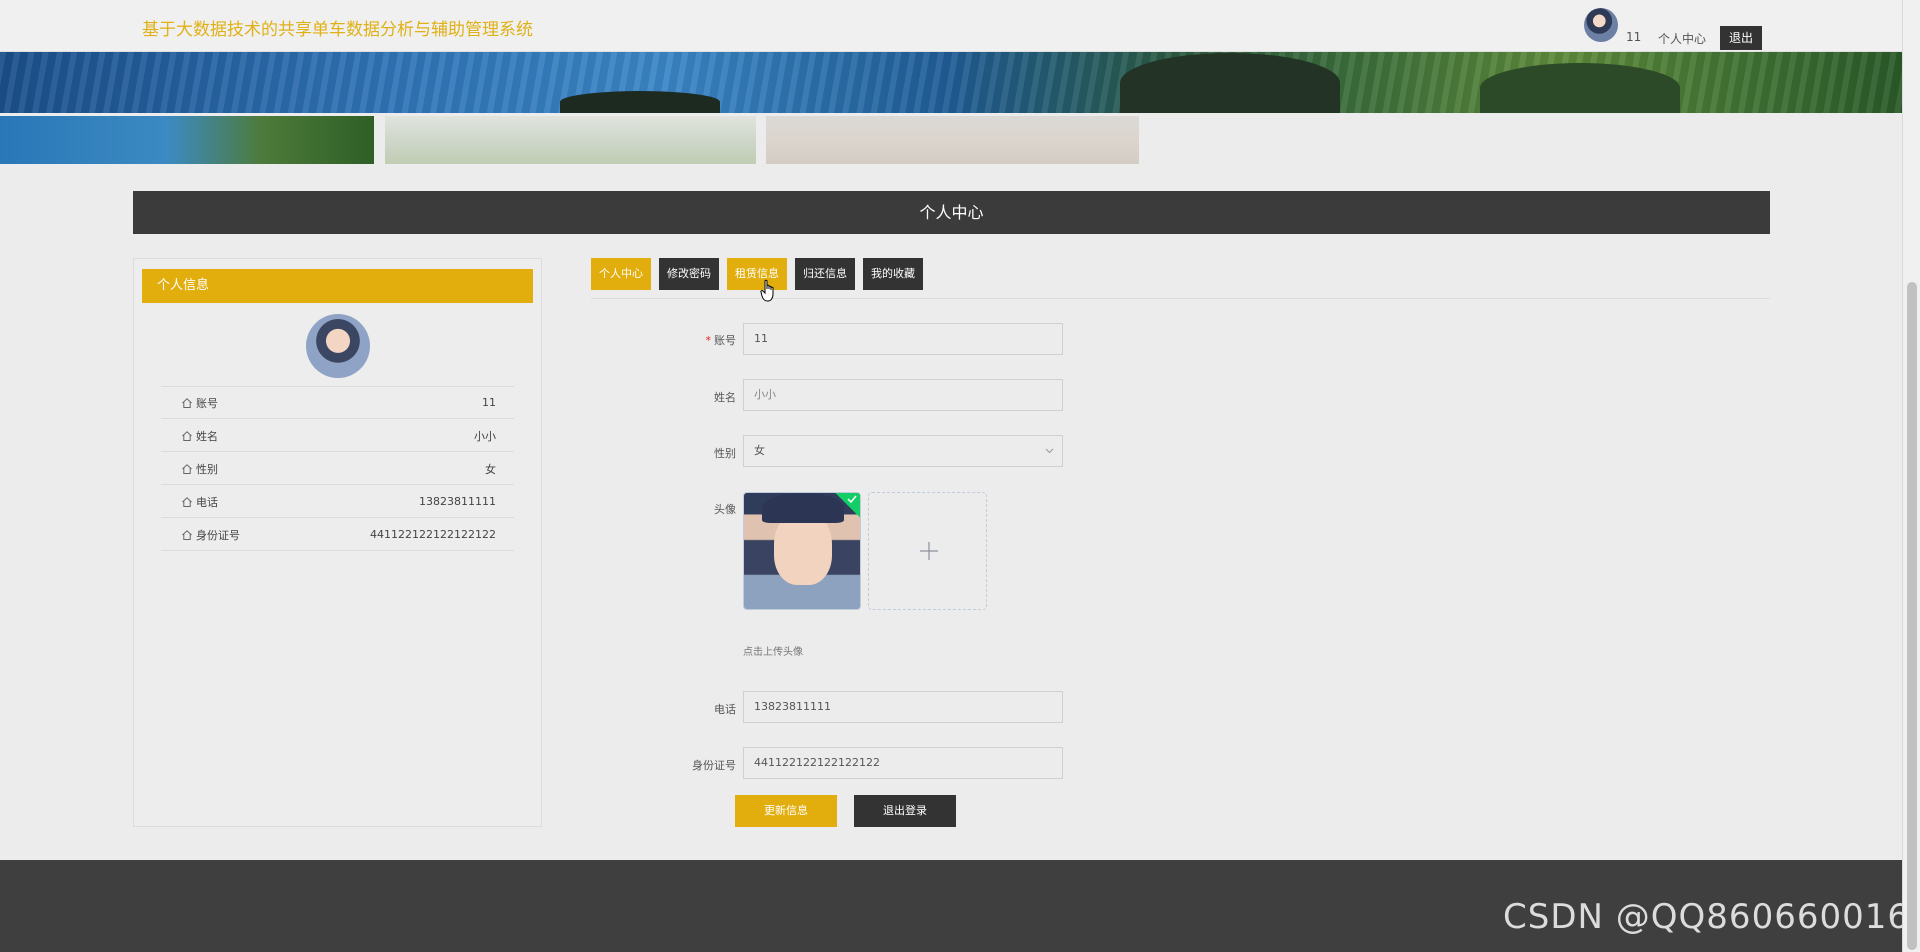  Describe the element at coordinates (725, 509) in the screenshot. I see `avatar-label: 头像` at that location.